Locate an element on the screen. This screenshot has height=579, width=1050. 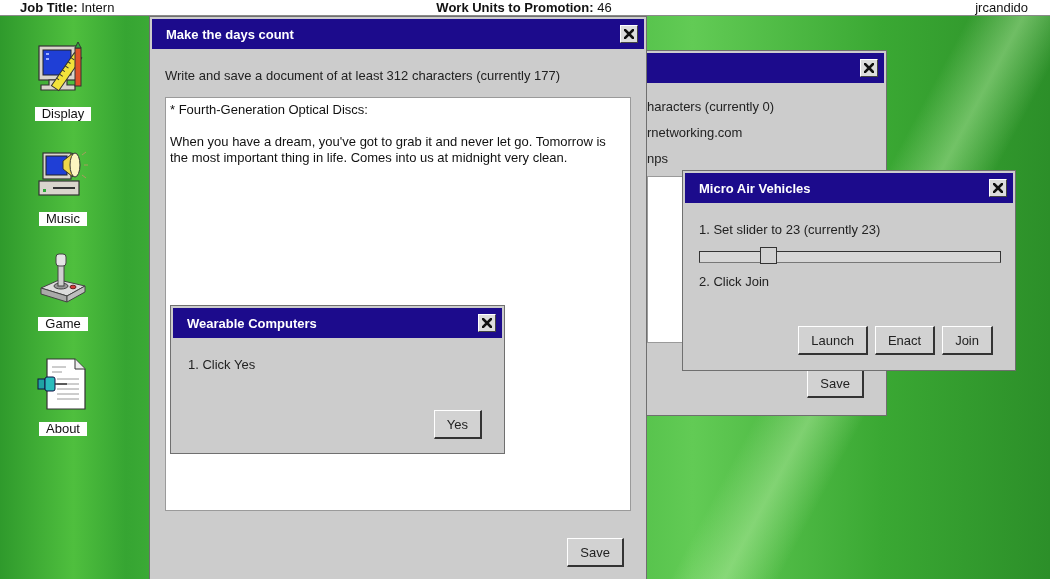
desktop-shortcut: About is located at coordinates (63, 396).